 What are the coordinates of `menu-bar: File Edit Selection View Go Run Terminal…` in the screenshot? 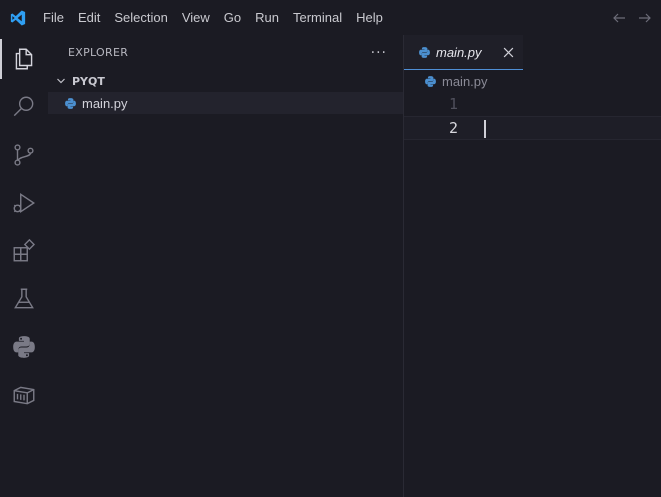 It's located at (213, 17).